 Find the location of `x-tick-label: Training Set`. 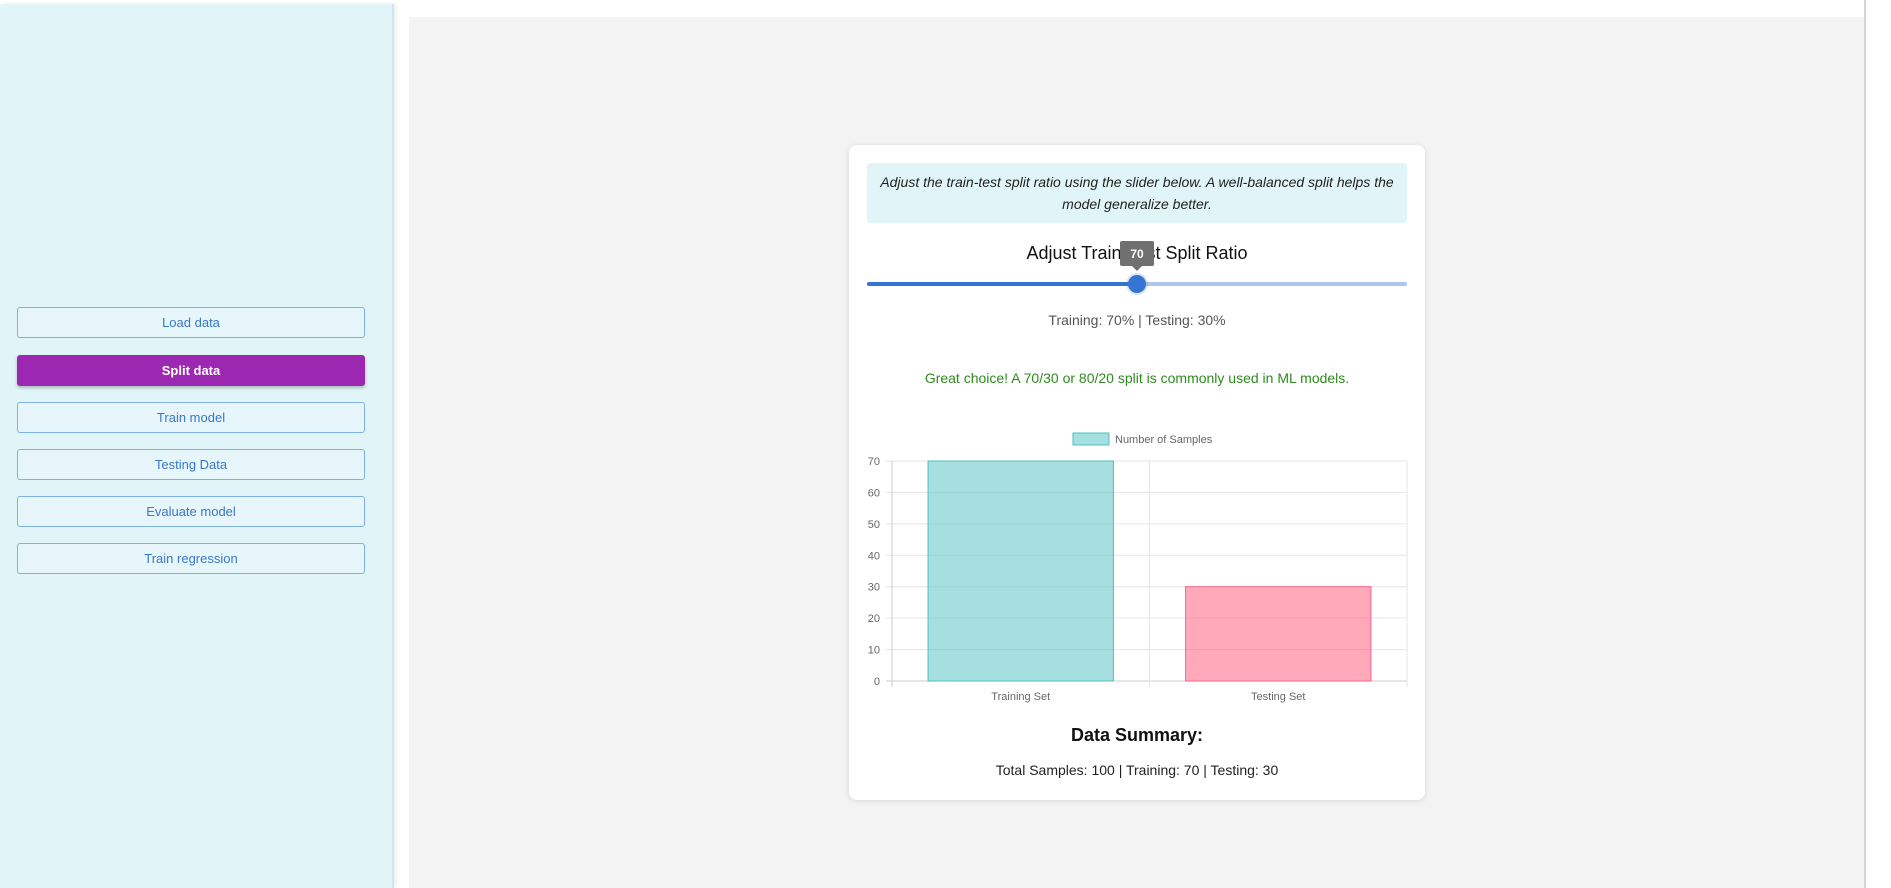

x-tick-label: Training Set is located at coordinates (1020, 697).